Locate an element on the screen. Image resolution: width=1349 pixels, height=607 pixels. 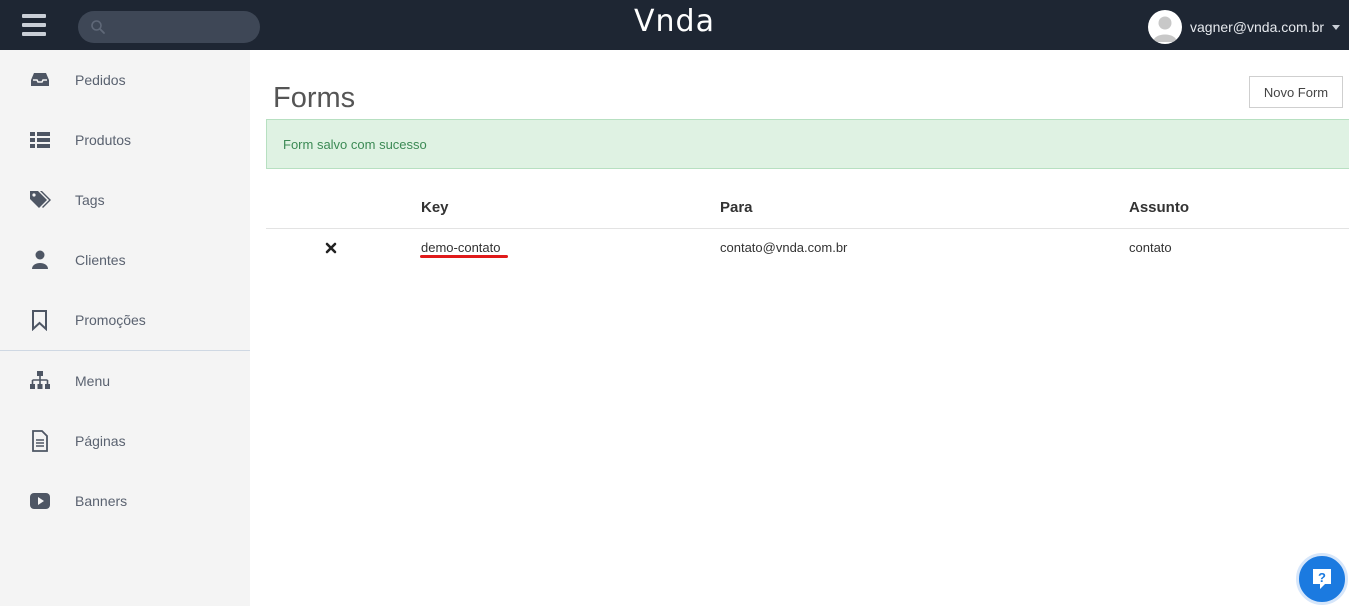
delete-icon is located at coordinates (331, 248).